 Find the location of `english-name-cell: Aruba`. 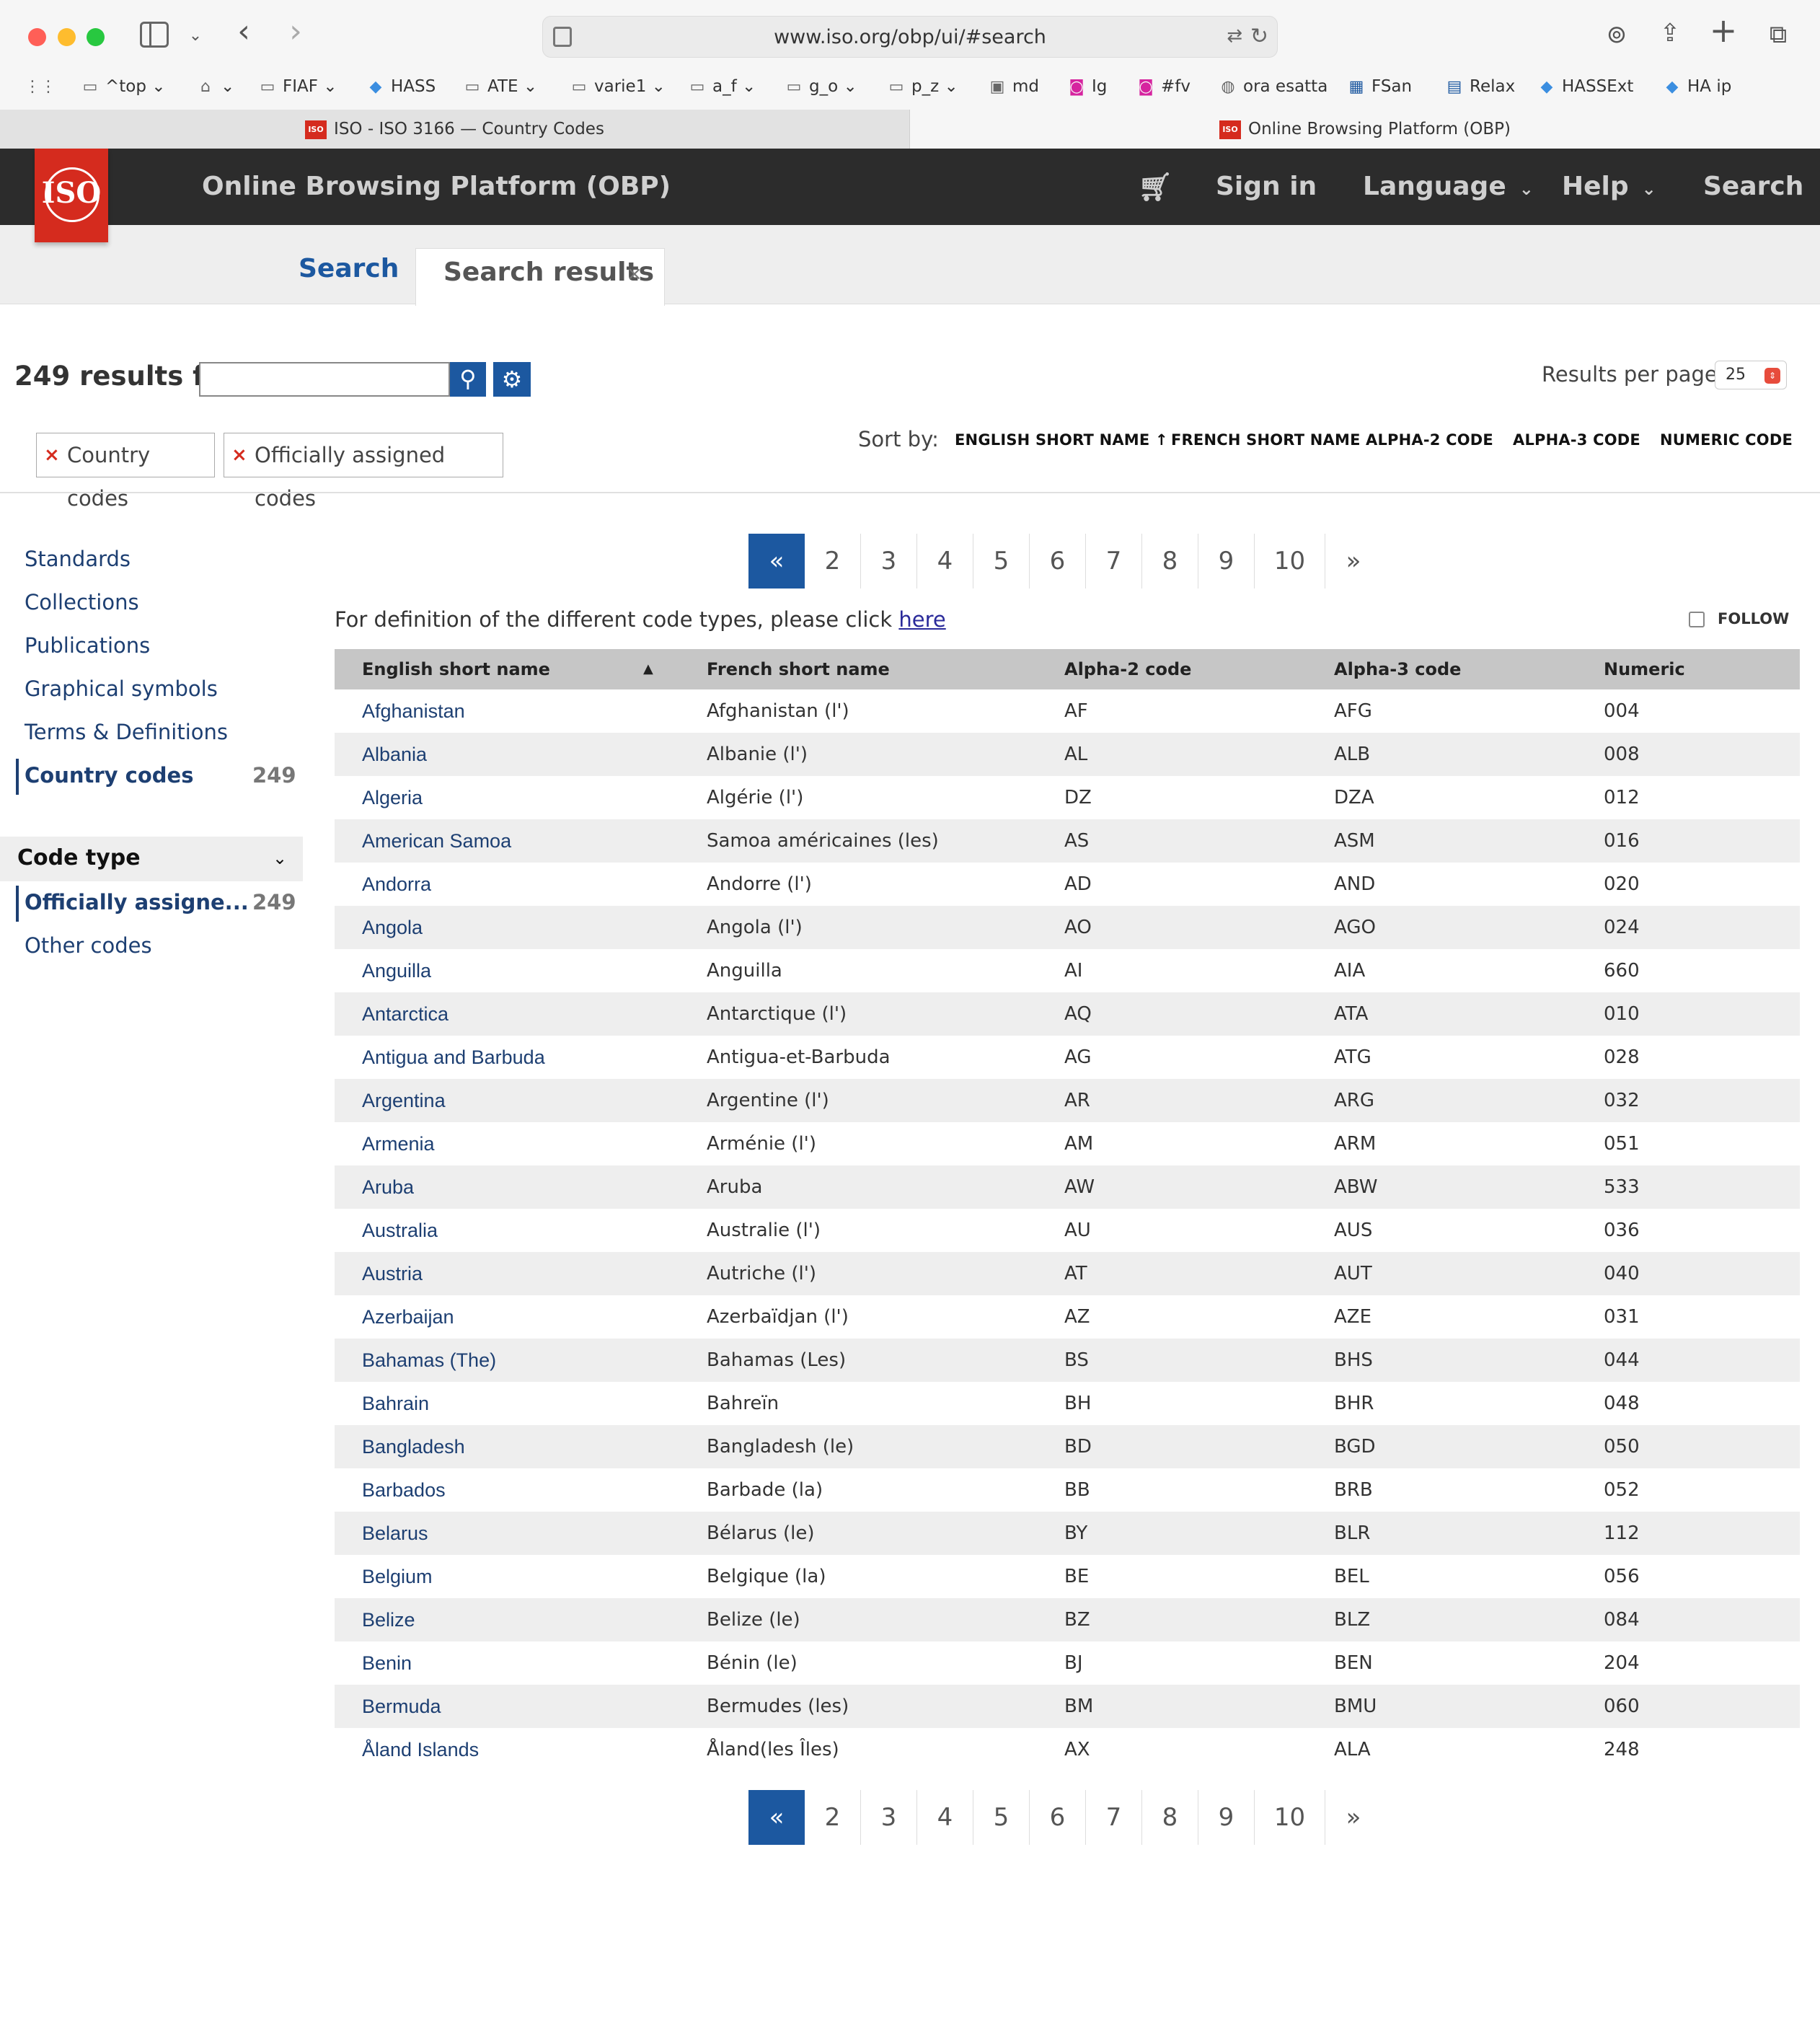

english-name-cell: Aruba is located at coordinates (388, 1187).